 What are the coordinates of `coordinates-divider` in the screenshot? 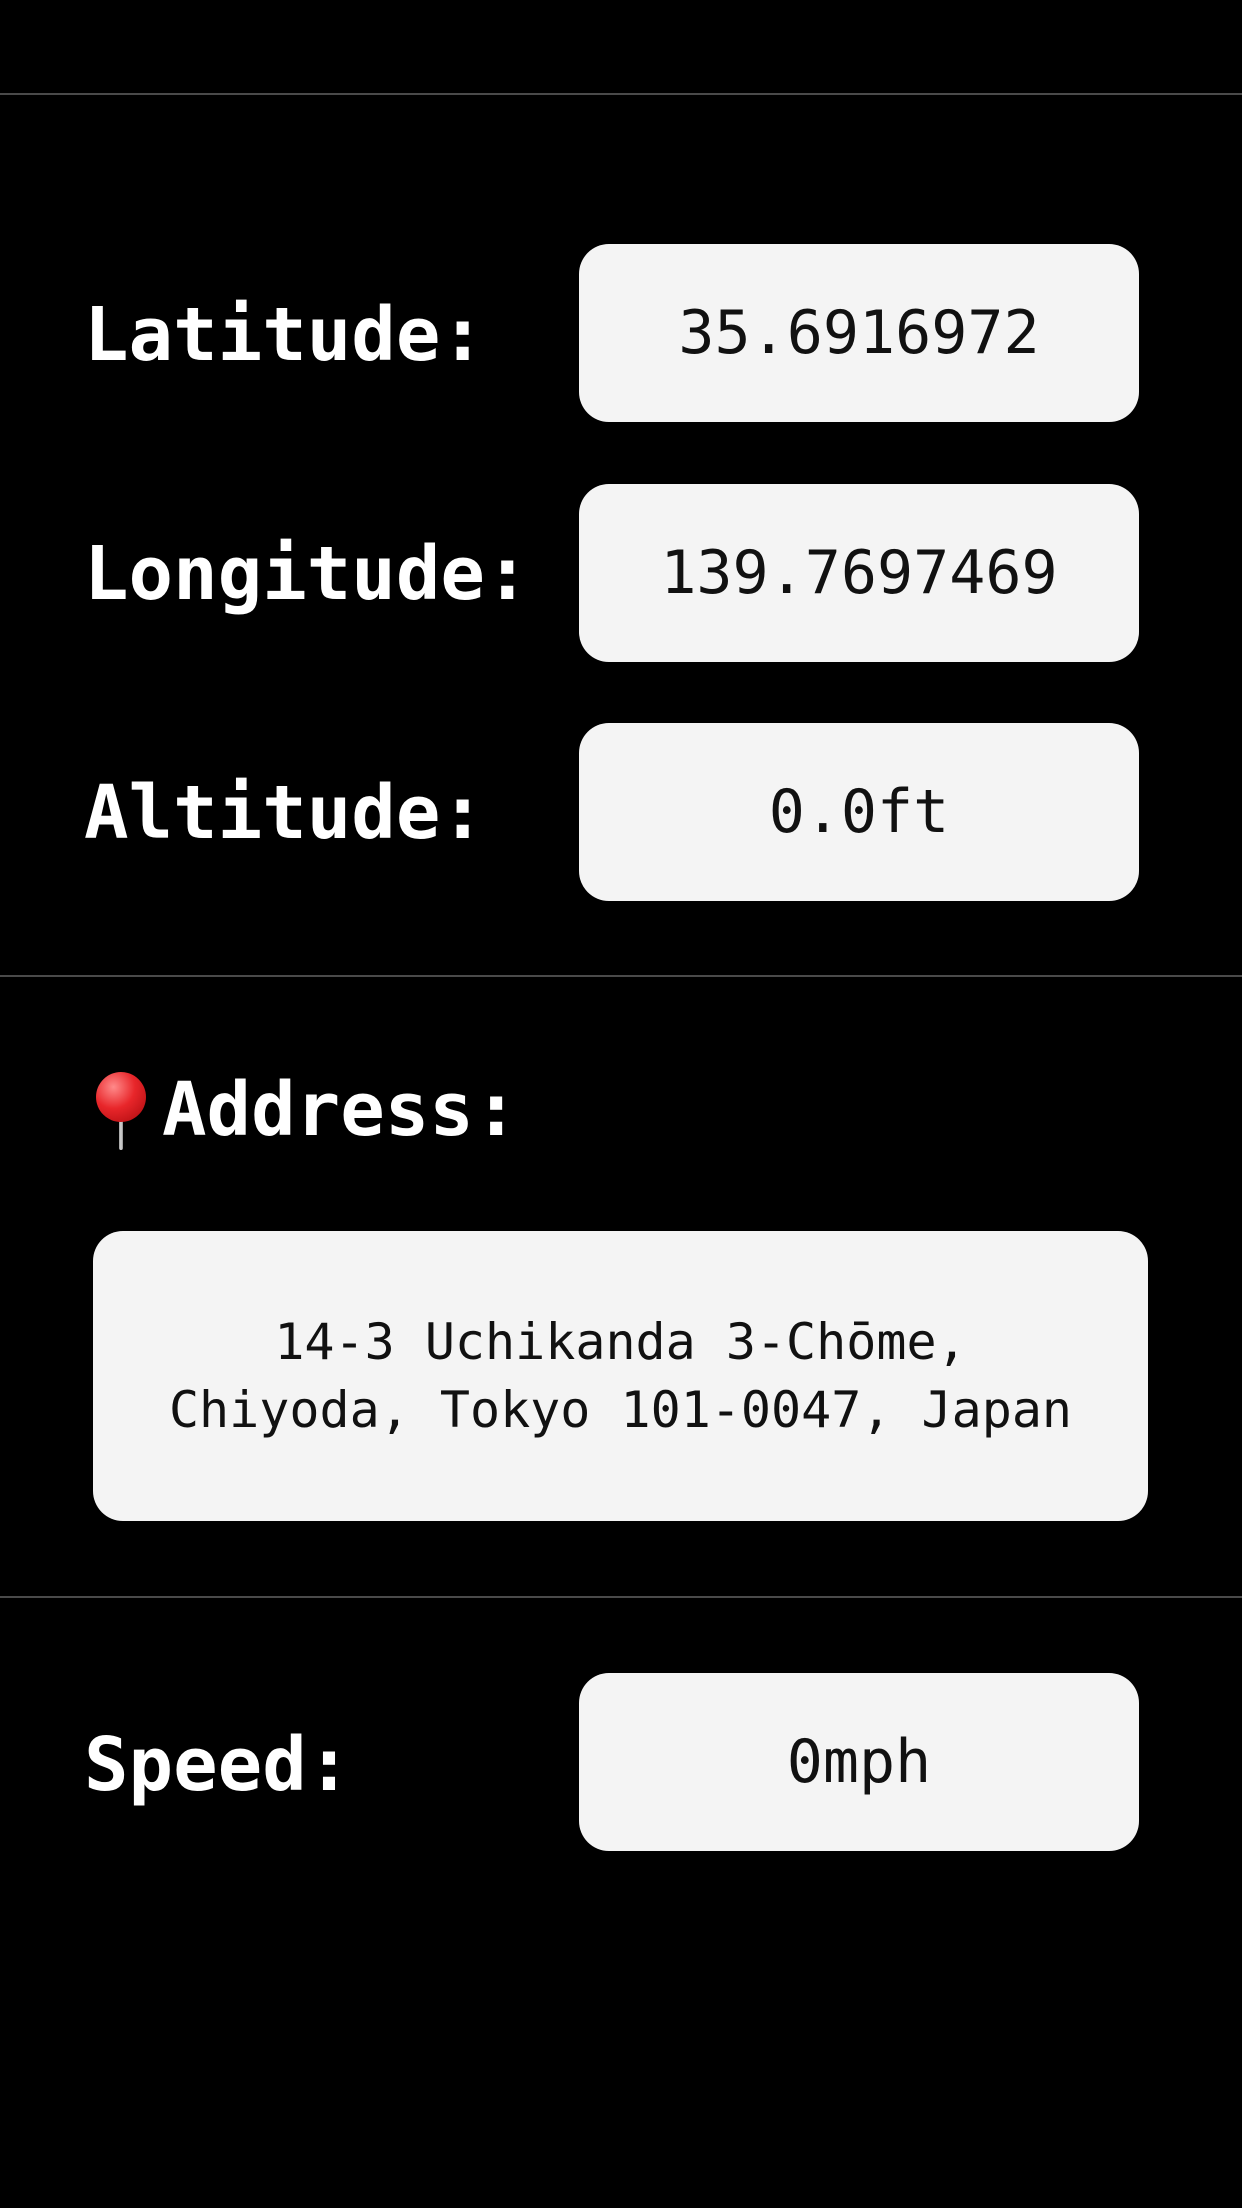 It's located at (621, 976).